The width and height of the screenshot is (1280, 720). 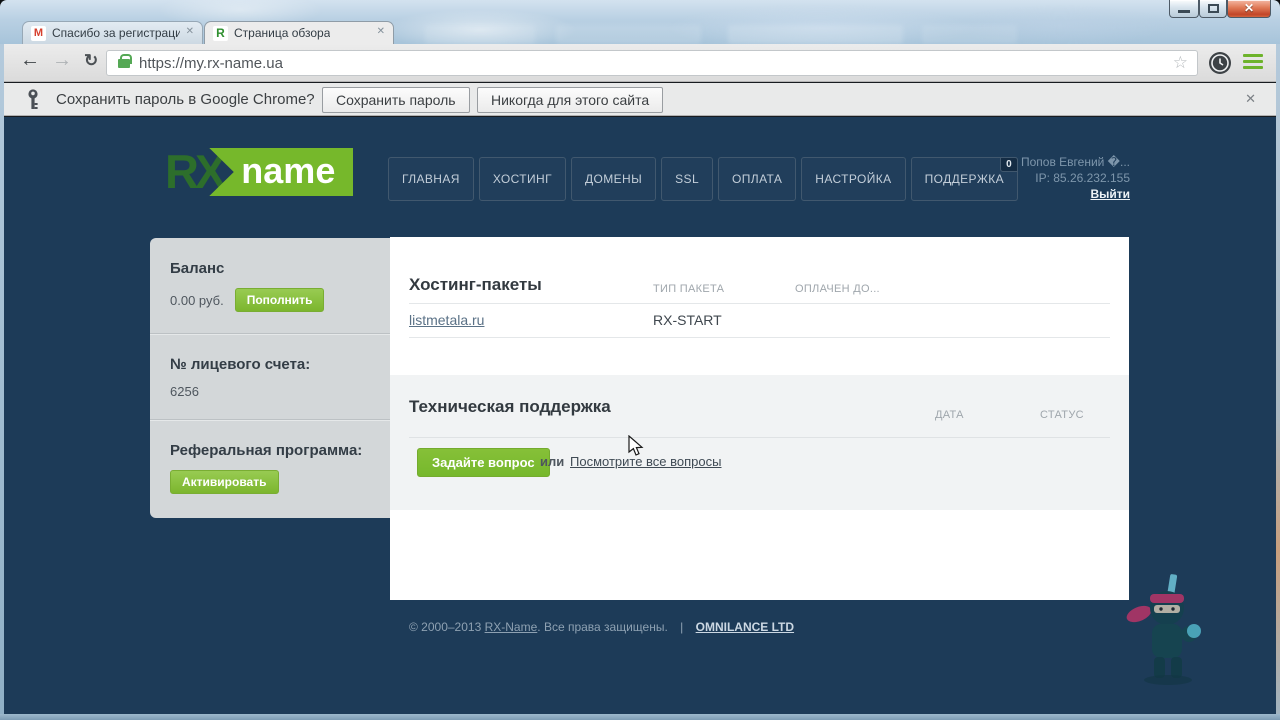 What do you see at coordinates (687, 179) in the screenshot?
I see `nav-item-ssl: SSL` at bounding box center [687, 179].